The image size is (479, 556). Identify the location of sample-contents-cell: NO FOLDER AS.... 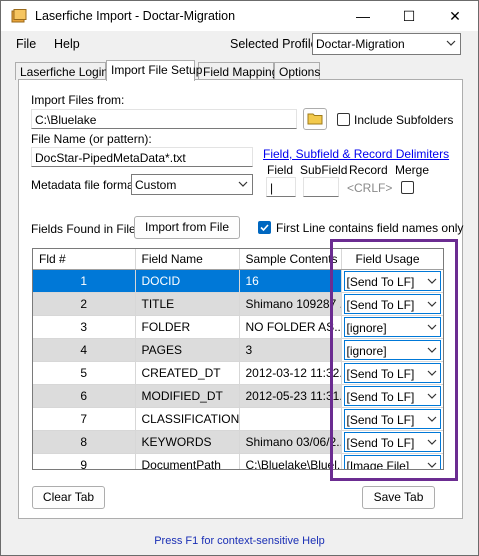
(290, 327).